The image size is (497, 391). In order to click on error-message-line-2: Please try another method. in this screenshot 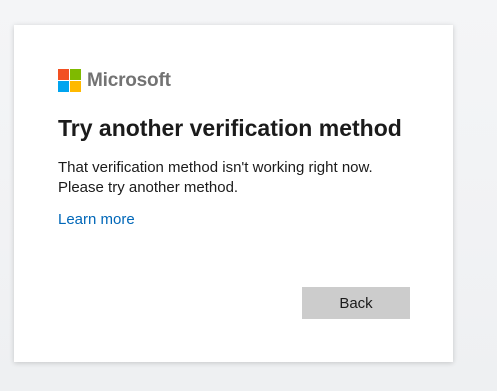, I will do `click(148, 187)`.